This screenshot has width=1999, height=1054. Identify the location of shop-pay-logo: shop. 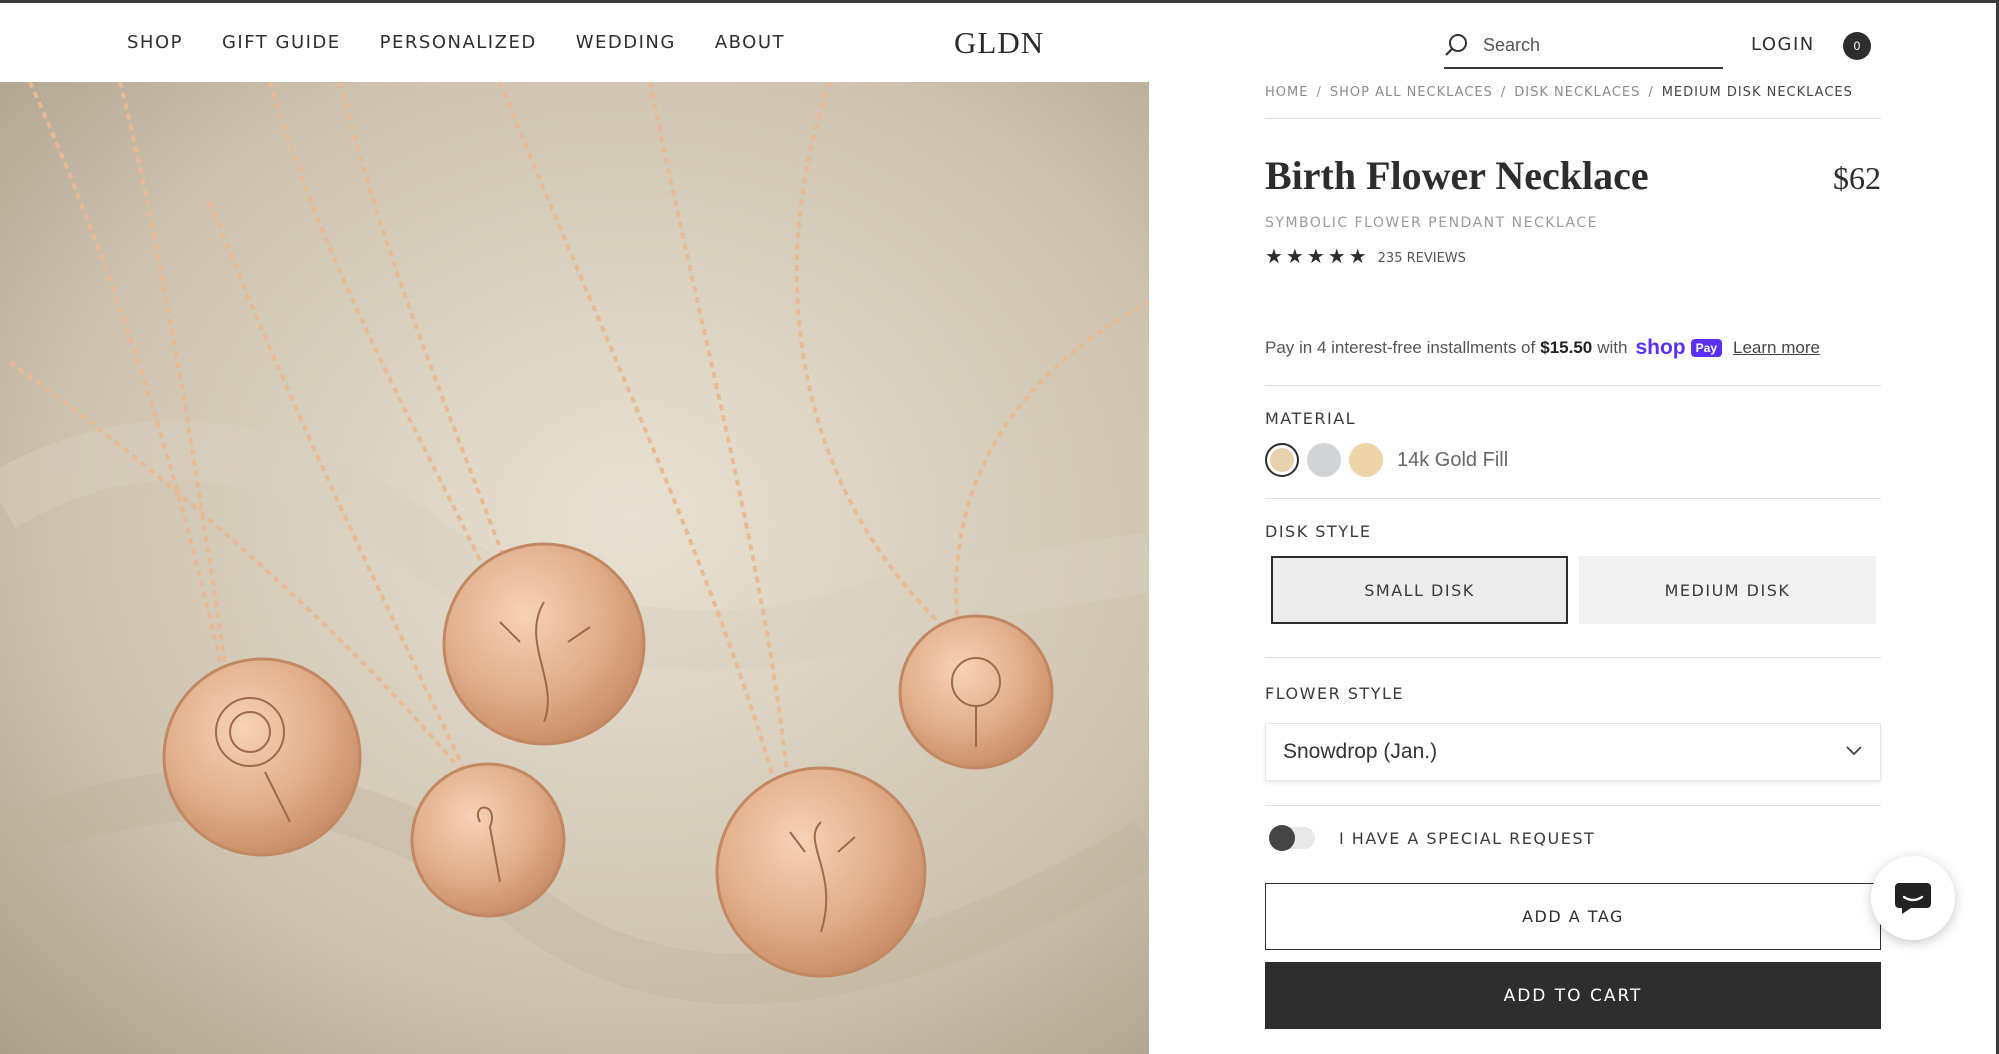
(1660, 347).